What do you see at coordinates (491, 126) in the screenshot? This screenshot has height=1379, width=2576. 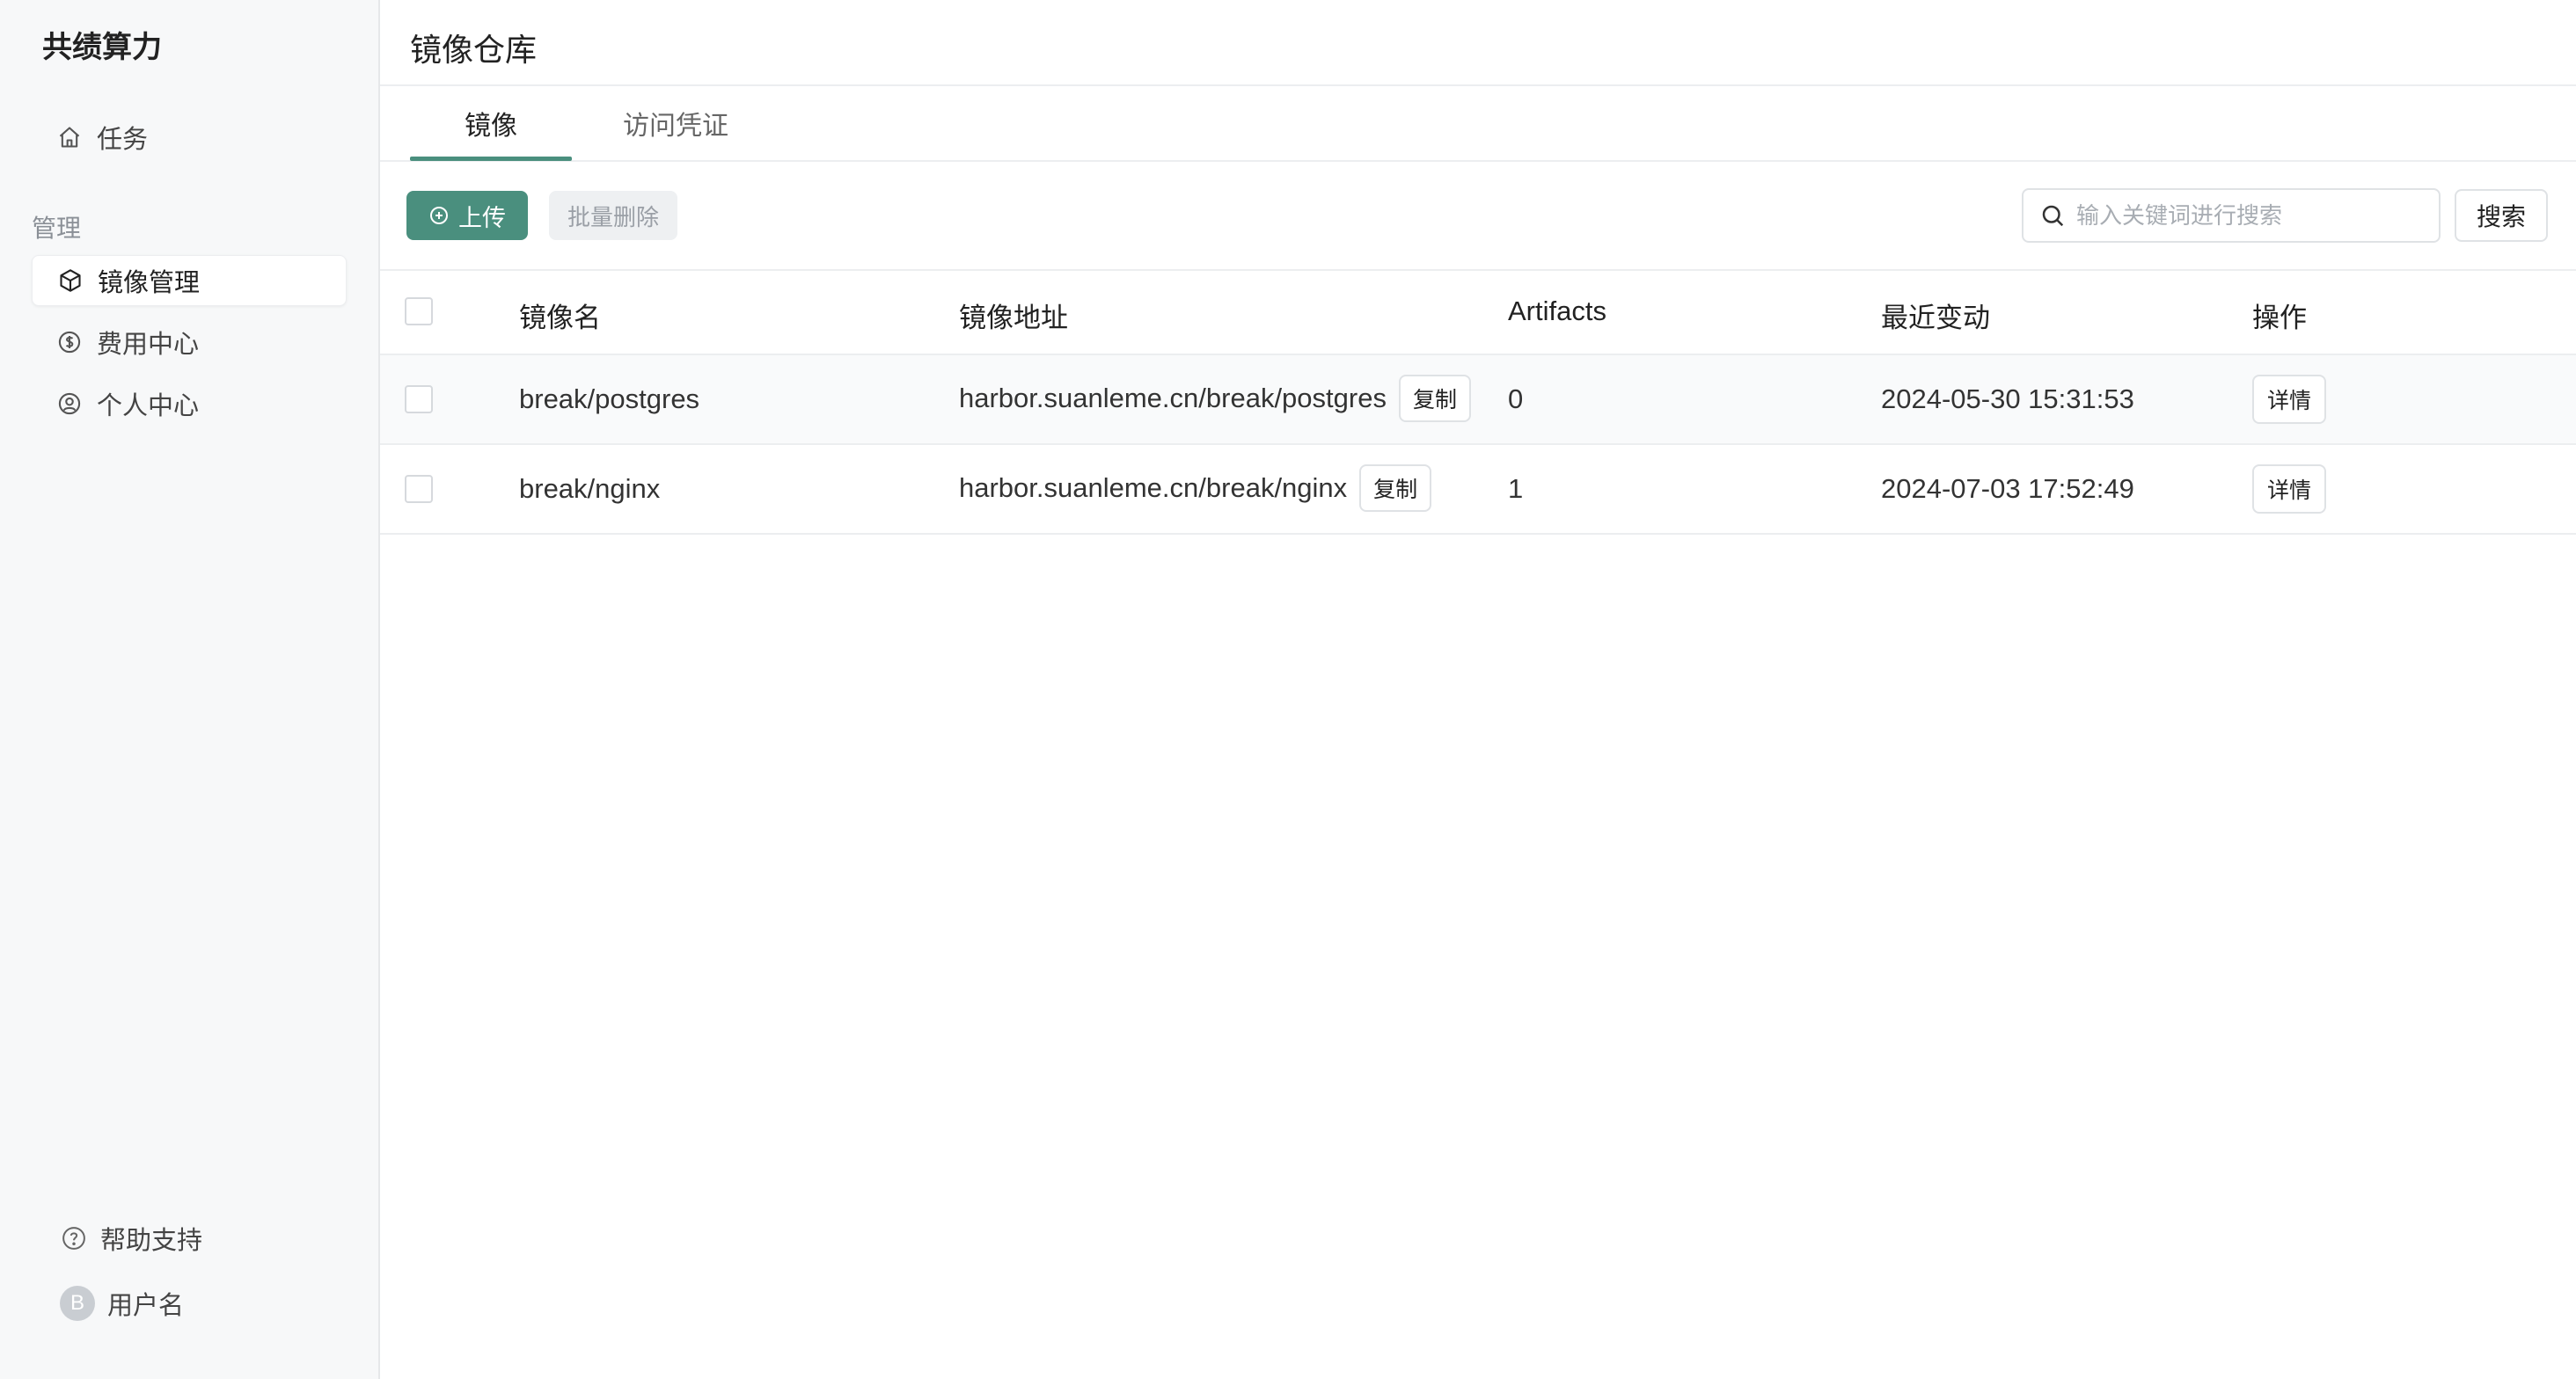 I see `tab-label: 镜像` at bounding box center [491, 126].